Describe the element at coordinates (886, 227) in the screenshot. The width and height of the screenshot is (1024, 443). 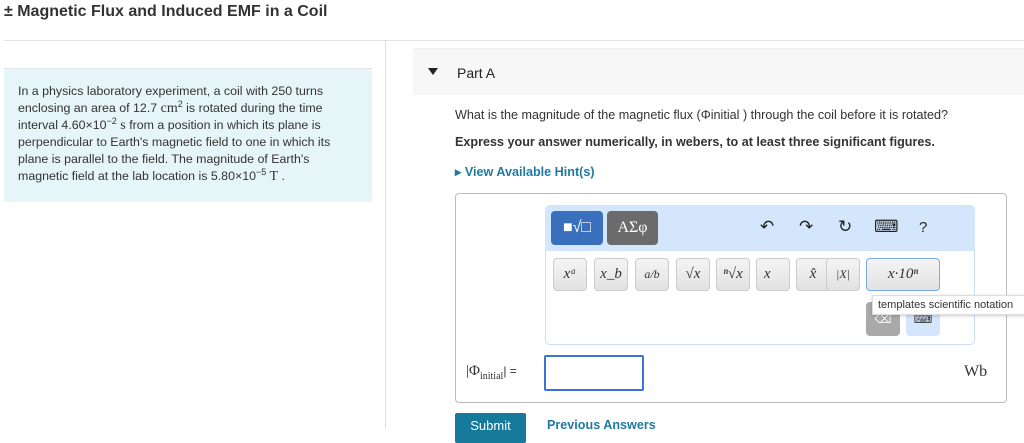
I see `keyboard-icon: ⌨` at that location.